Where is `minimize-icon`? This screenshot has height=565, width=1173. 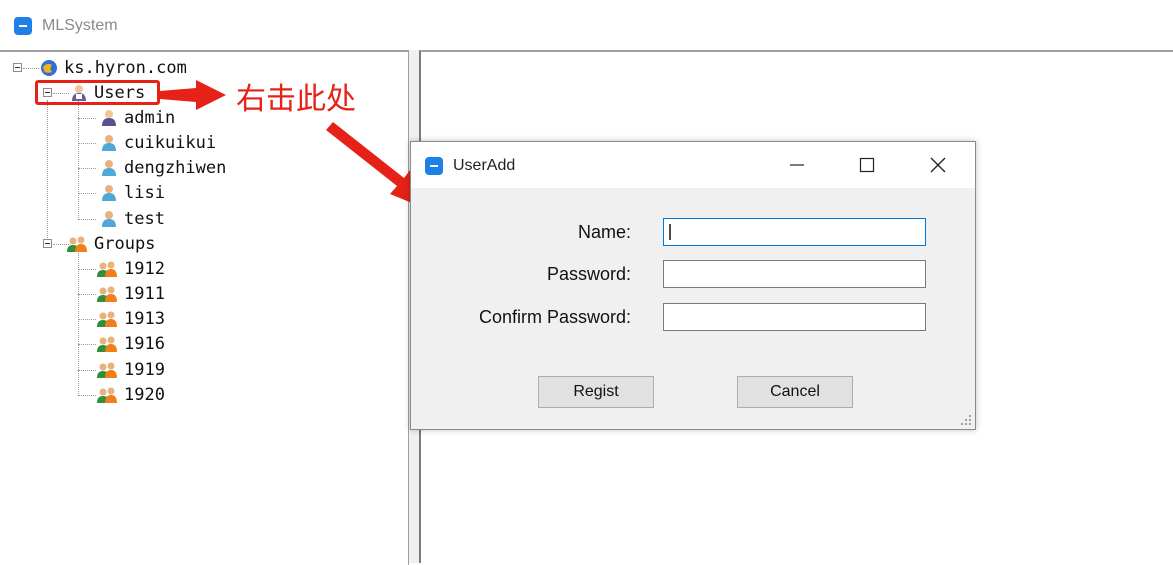 minimize-icon is located at coordinates (797, 165).